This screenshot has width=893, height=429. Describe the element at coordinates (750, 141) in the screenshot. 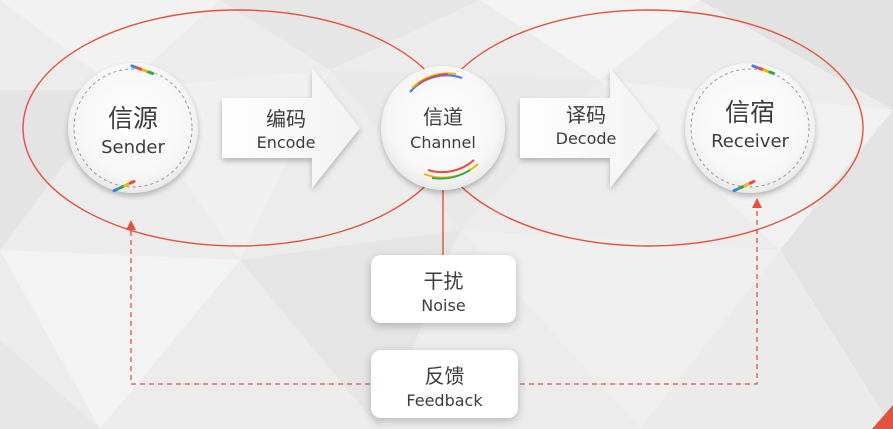

I see `receiver-label-en: Receiver` at that location.